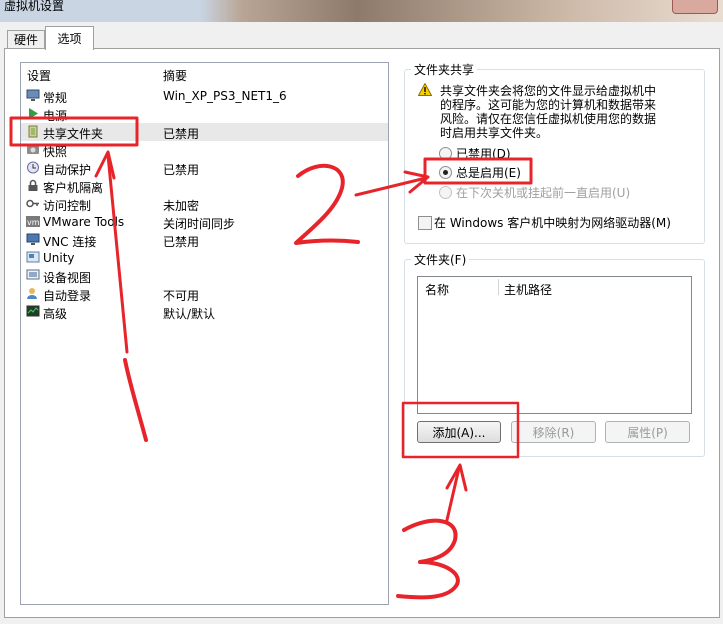  What do you see at coordinates (39, 75) in the screenshot?
I see `column-header-setting: 设置` at bounding box center [39, 75].